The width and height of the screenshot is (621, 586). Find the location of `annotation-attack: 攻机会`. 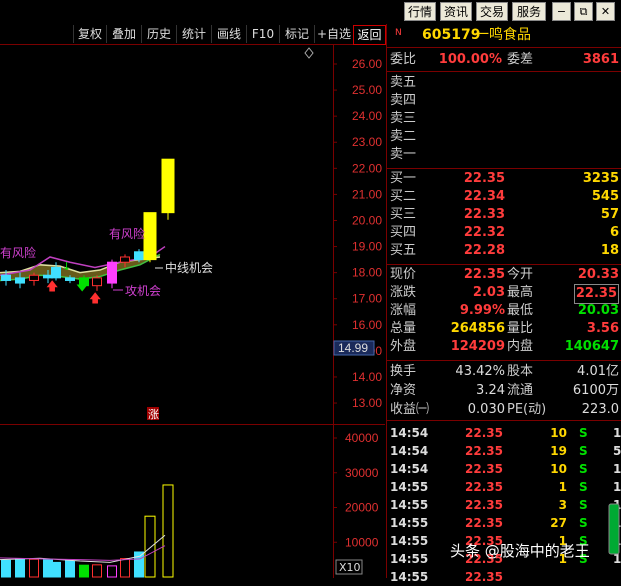

annotation-attack: 攻机会 is located at coordinates (143, 291).